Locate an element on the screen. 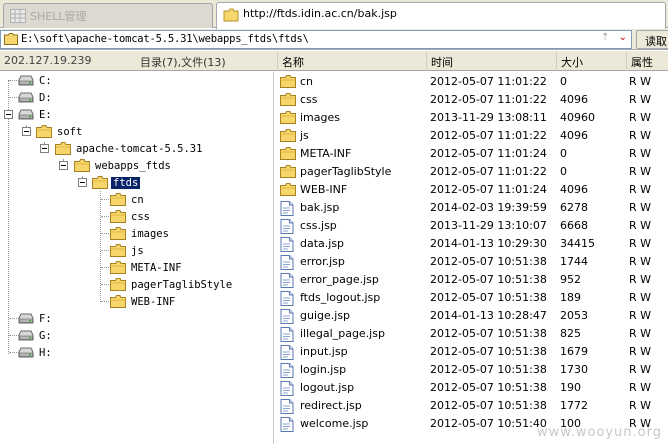 The image size is (668, 444). table-row: ftds_logout.jsp 2012-05-07 10:51:38 189 R W is located at coordinates (472, 298).